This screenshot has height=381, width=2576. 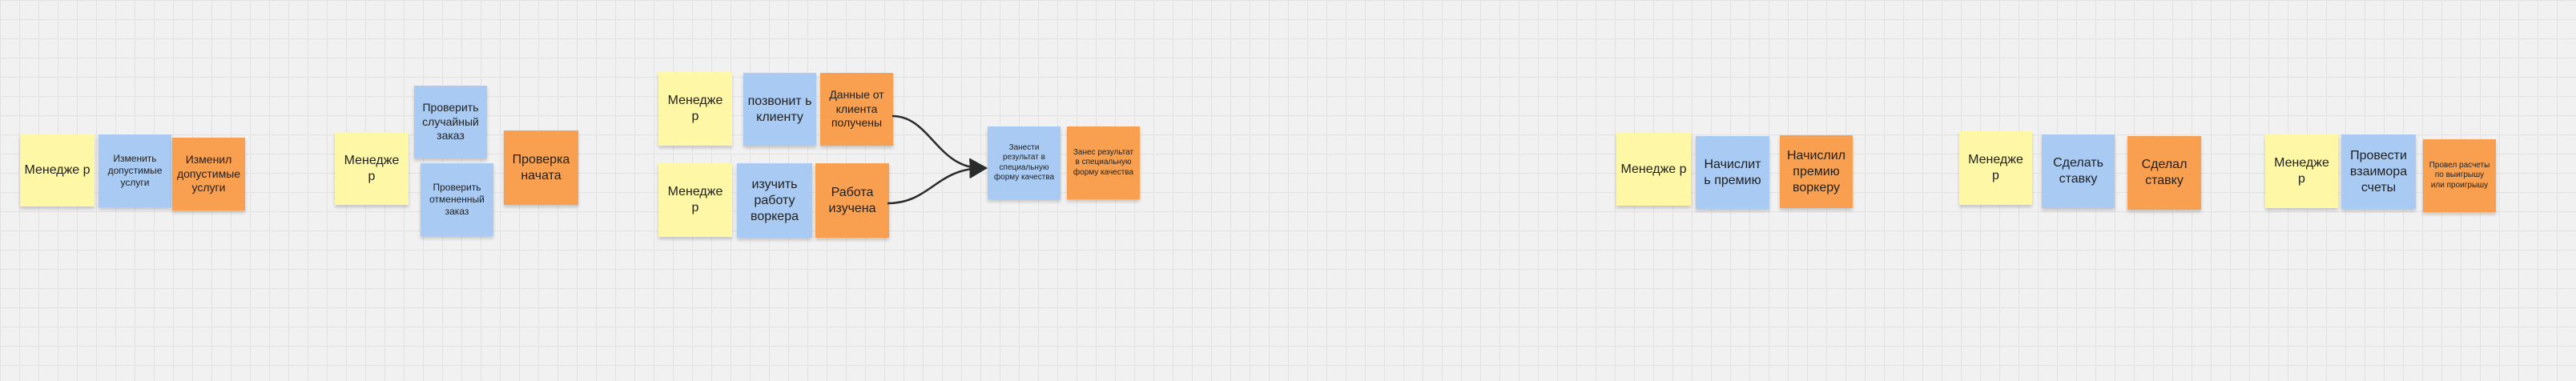 I want to click on sticky-note-event: Сделал ставку, so click(x=2164, y=173).